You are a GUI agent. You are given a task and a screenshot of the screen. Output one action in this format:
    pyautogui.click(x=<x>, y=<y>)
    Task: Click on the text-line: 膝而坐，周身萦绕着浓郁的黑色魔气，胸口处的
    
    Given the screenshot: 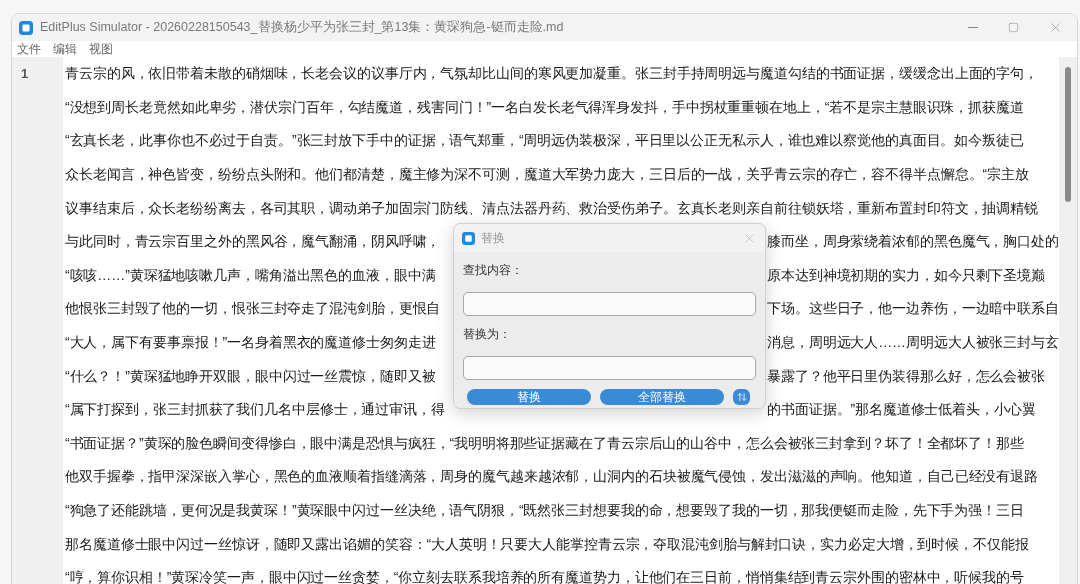 What is the action you would take?
    pyautogui.click(x=913, y=242)
    